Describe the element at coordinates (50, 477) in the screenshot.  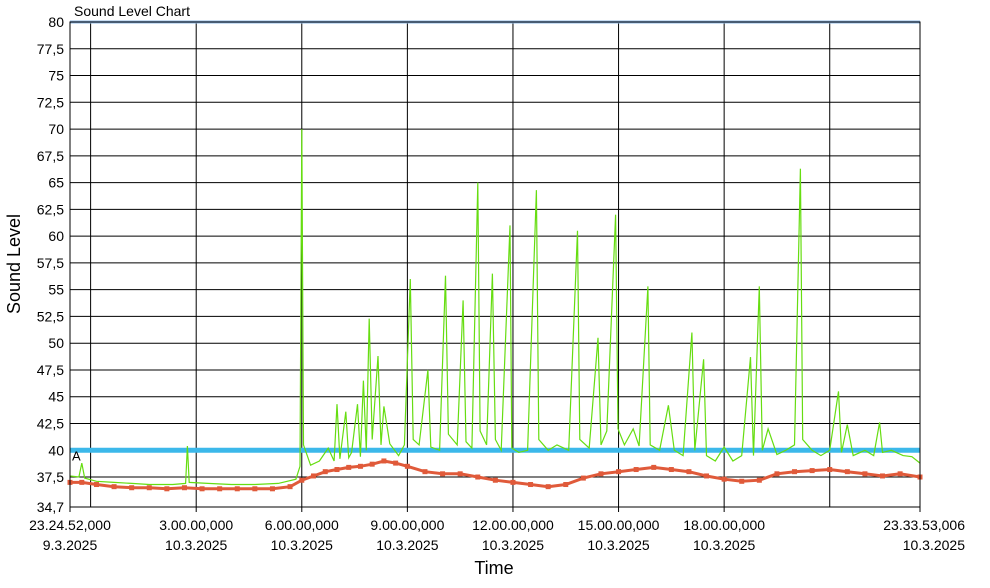
I see `y-tick-label: 37,5` at that location.